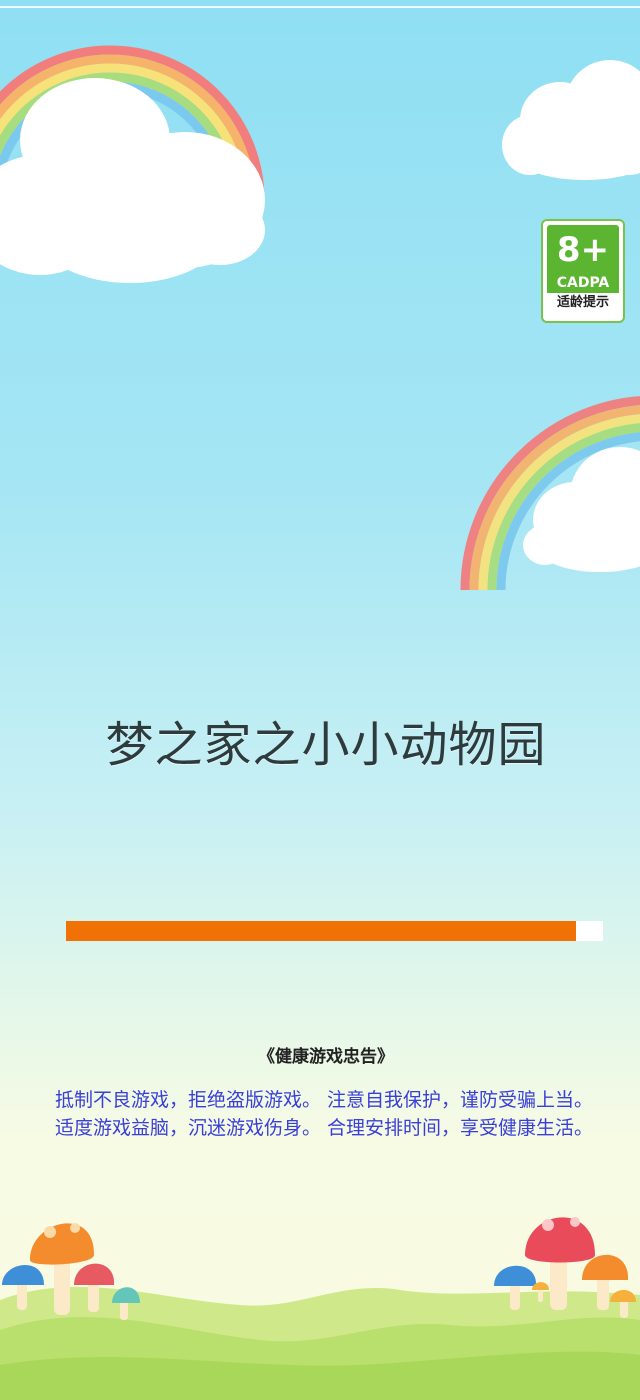  I want to click on loading-progress-fill, so click(321, 931).